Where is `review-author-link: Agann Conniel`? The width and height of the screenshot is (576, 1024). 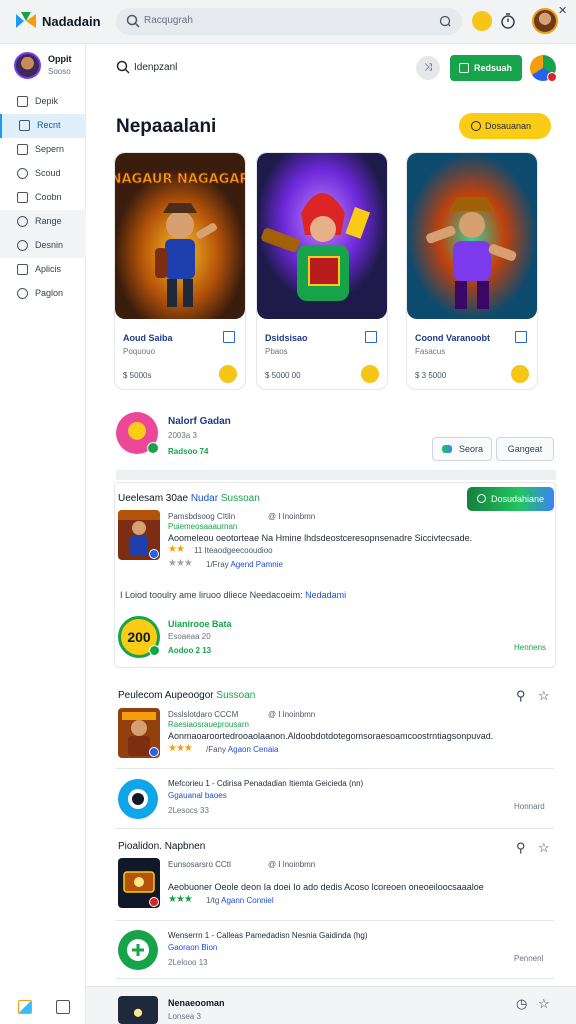 review-author-link: Agann Conniel is located at coordinates (247, 900).